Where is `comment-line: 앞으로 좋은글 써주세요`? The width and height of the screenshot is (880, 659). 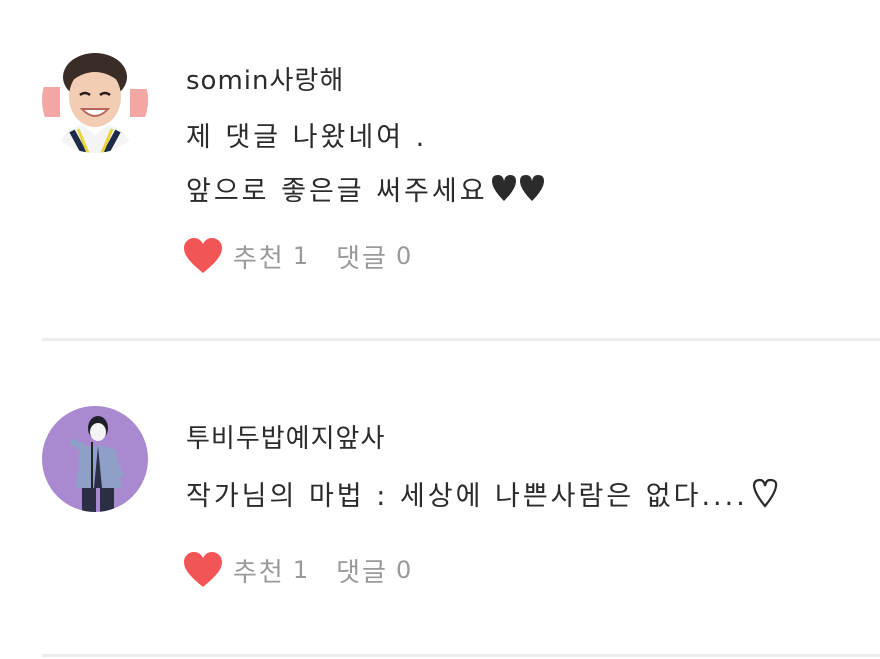 comment-line: 앞으로 좋은글 써주세요 is located at coordinates (337, 191).